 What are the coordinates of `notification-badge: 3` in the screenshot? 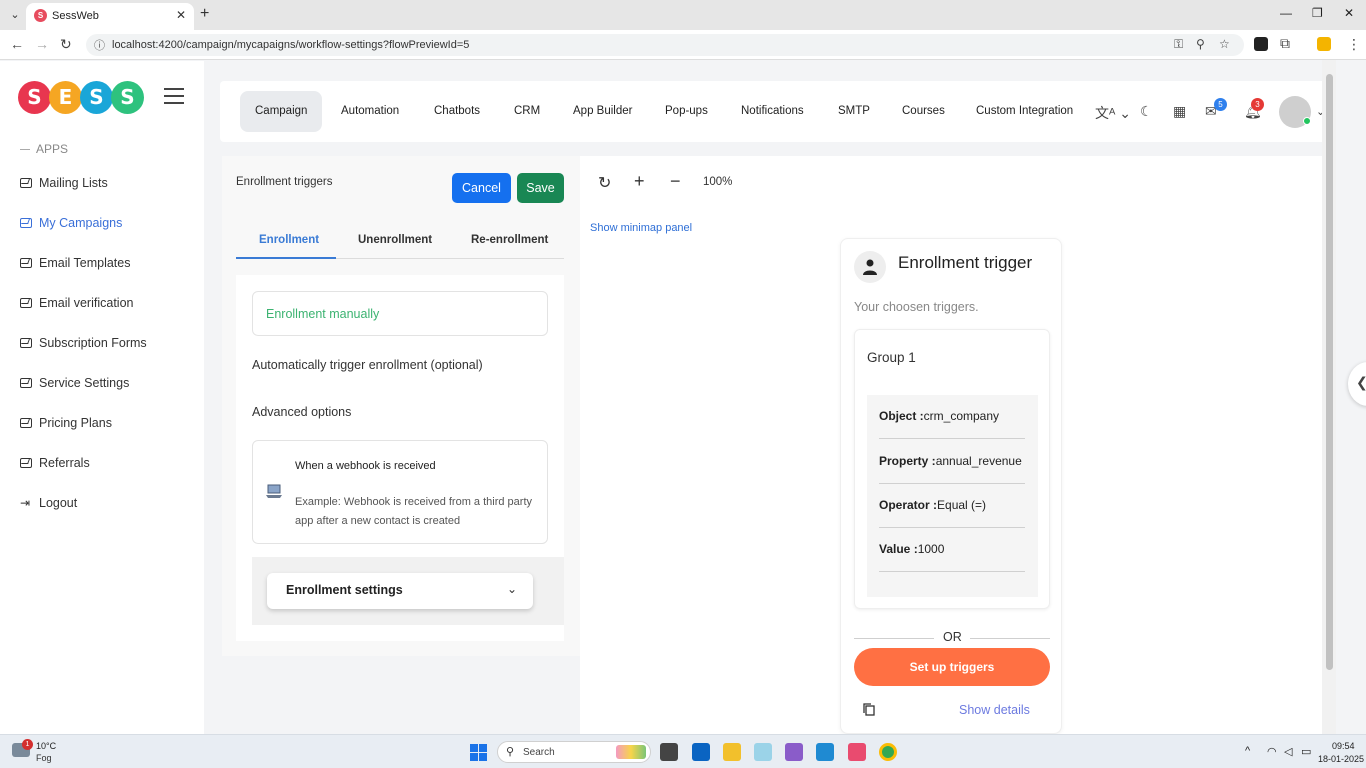 It's located at (1257, 104).